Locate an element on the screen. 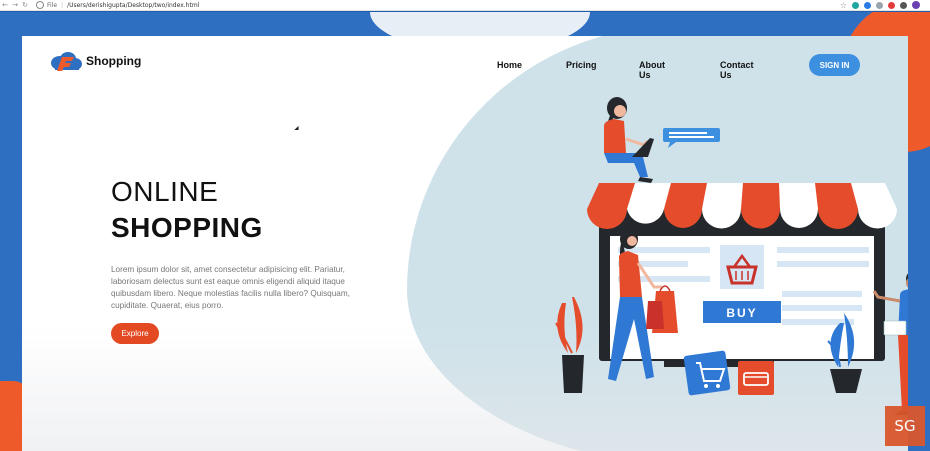 Image resolution: width=930 pixels, height=451 pixels. payment-box is located at coordinates (756, 378).